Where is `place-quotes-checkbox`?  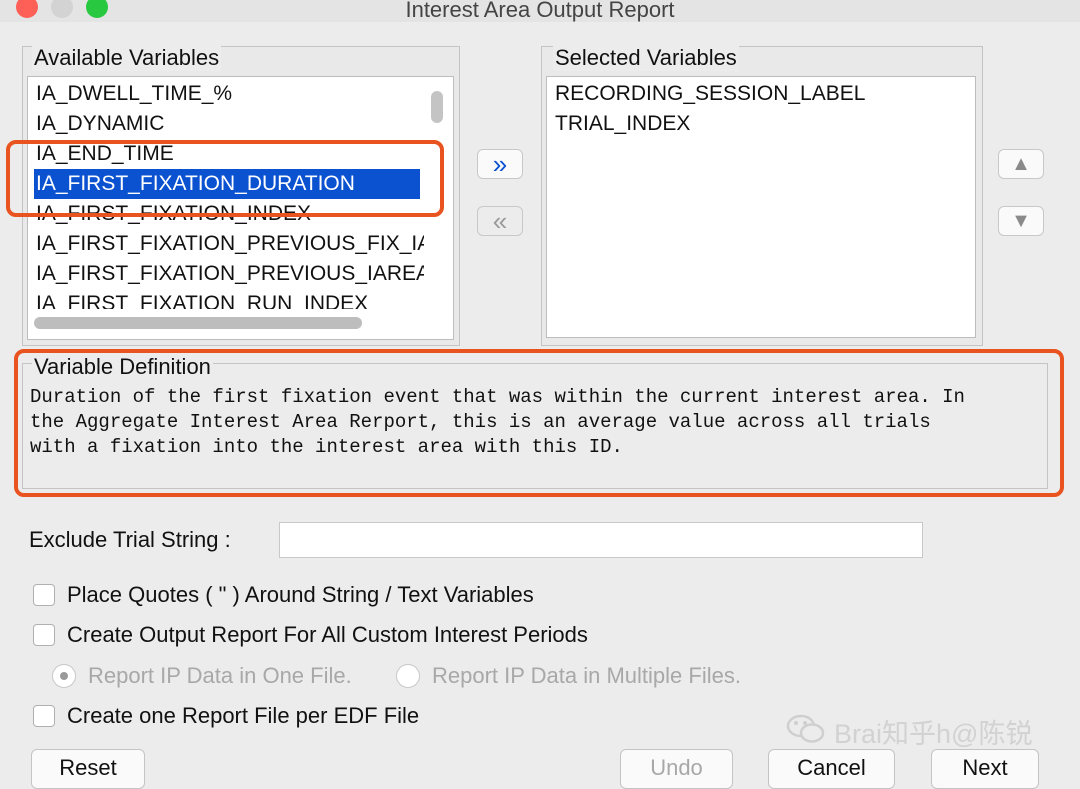 place-quotes-checkbox is located at coordinates (44, 595).